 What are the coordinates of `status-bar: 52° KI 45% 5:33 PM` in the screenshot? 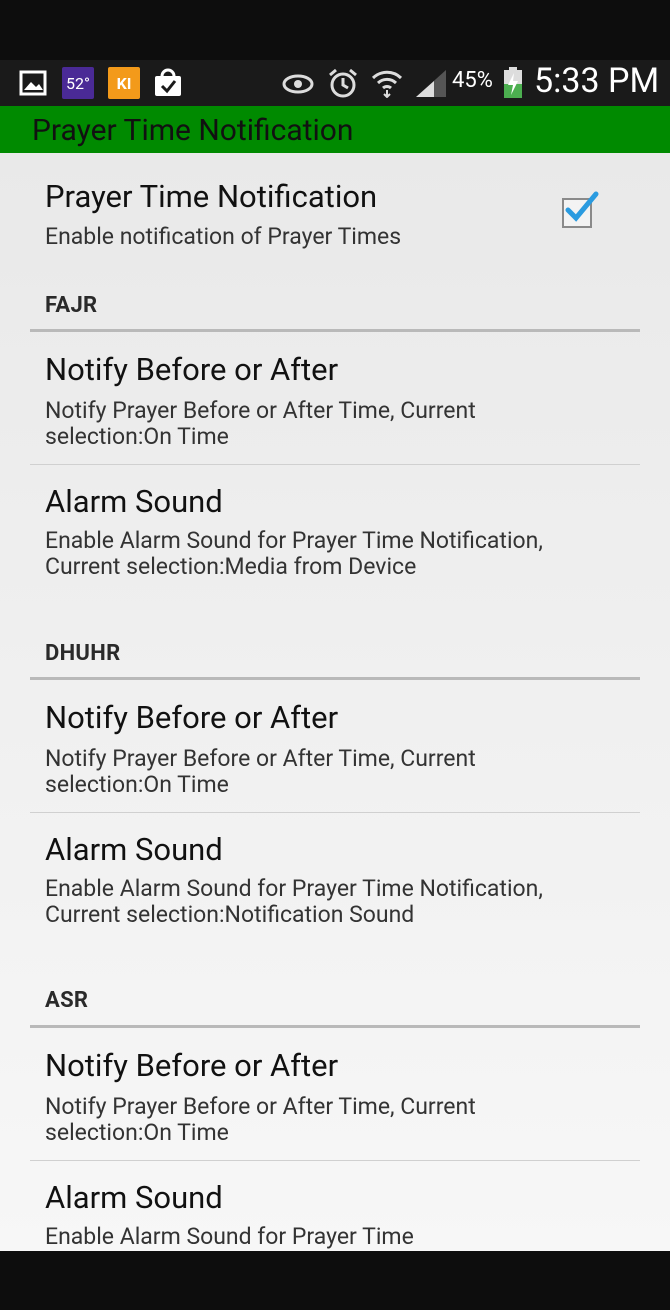 It's located at (335, 83).